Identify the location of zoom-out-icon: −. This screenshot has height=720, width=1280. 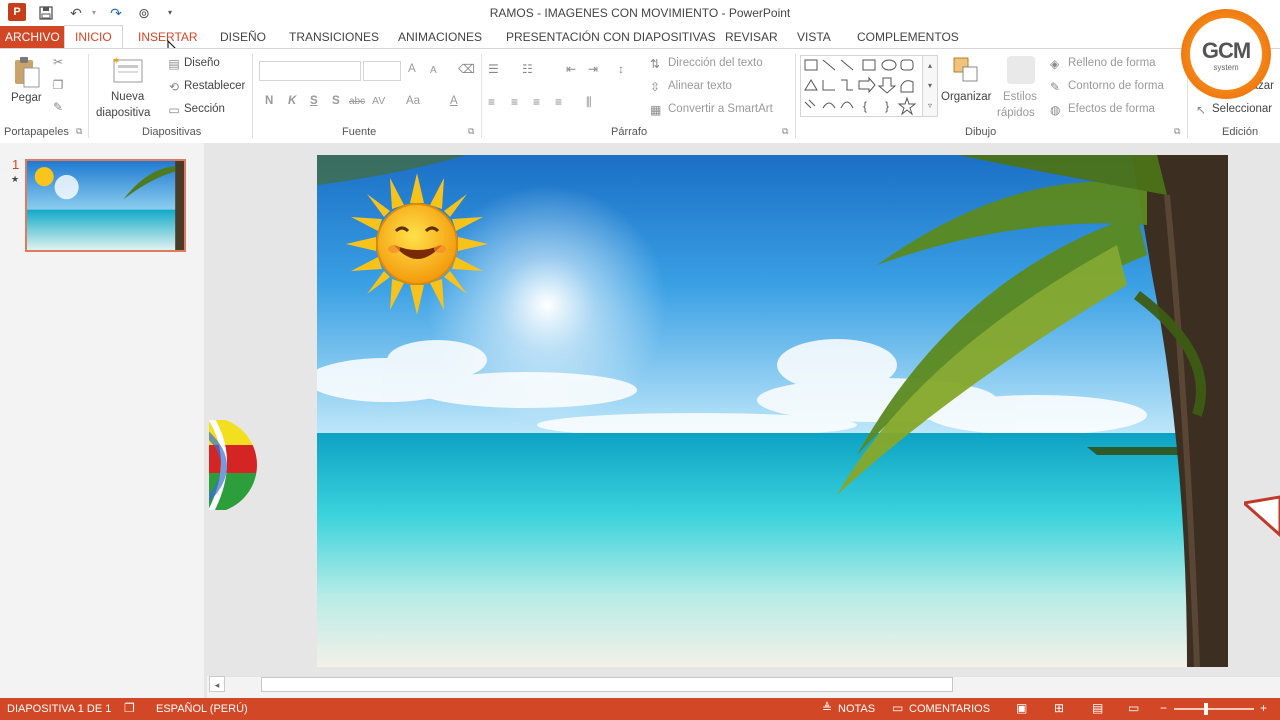
(1163, 708).